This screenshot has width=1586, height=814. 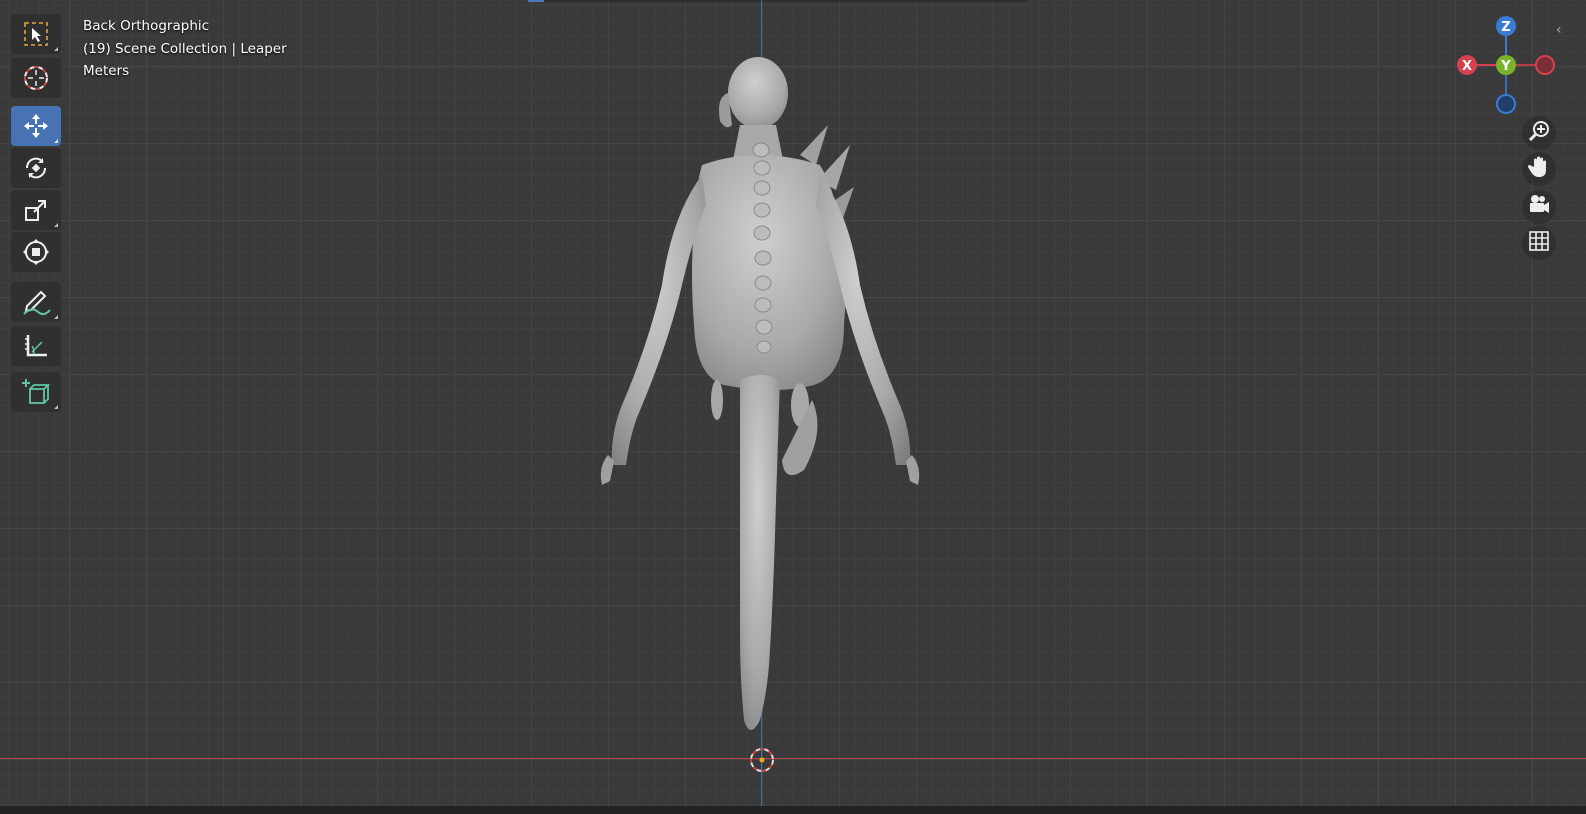 I want to click on view-name: Back Orthographic, so click(x=146, y=26).